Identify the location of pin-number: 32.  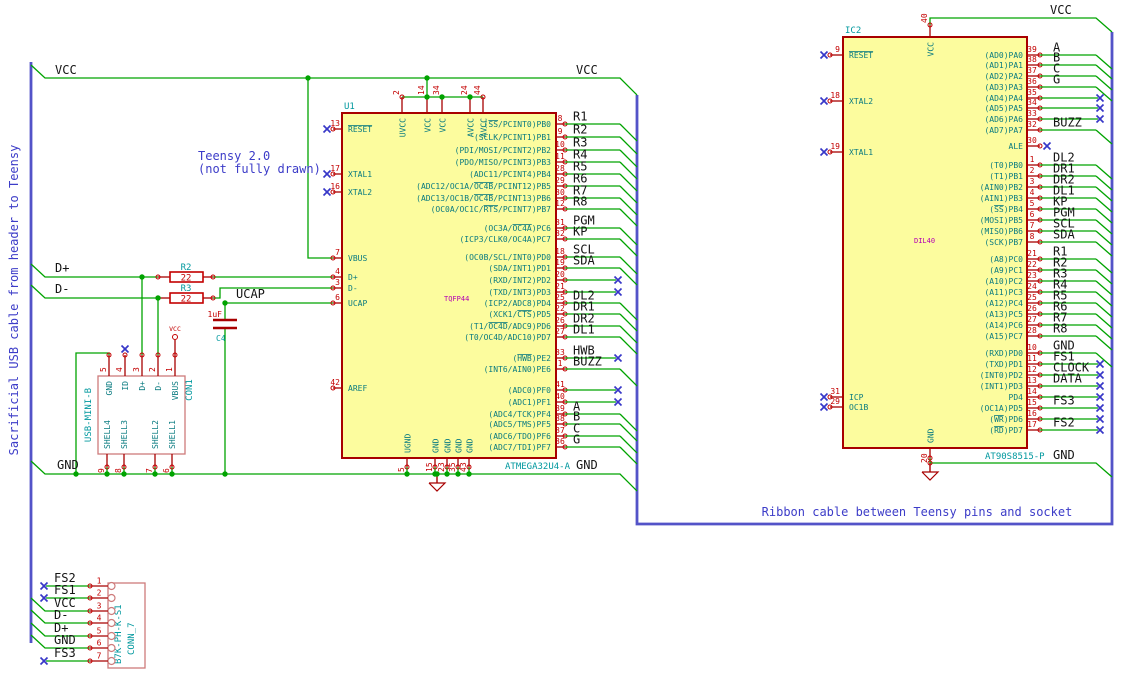
(560, 233).